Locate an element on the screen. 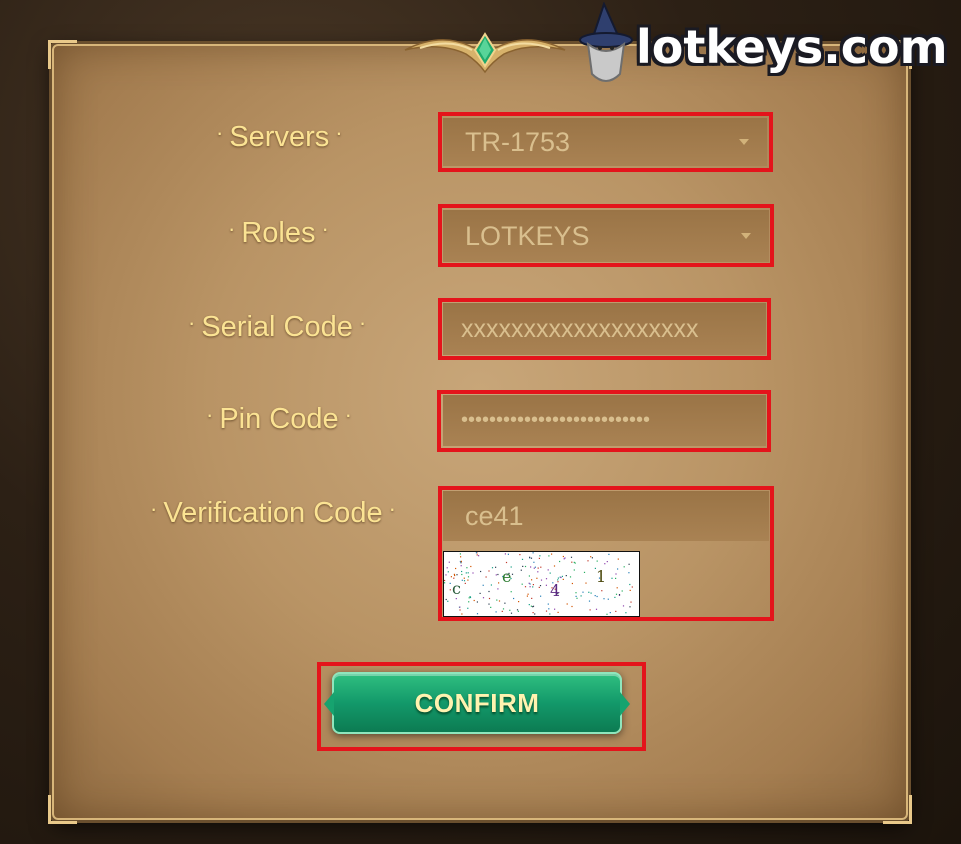 The height and width of the screenshot is (844, 961). verification-highlight-box is located at coordinates (606, 553).